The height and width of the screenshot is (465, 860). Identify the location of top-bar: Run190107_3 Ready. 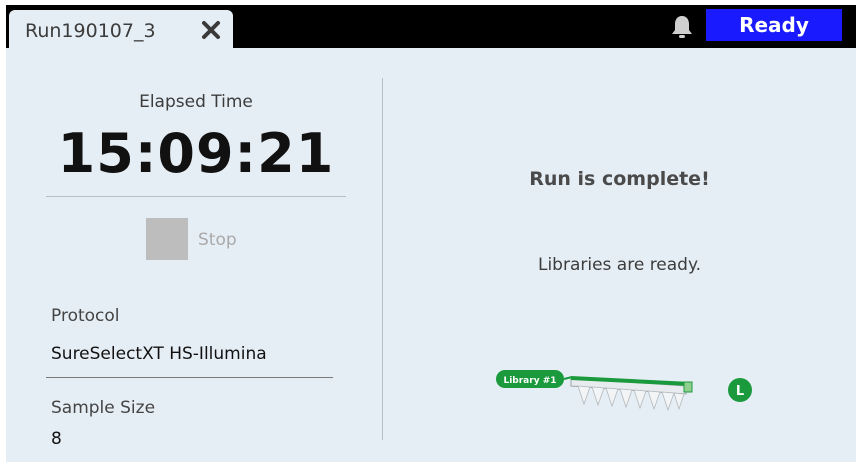
(431, 26).